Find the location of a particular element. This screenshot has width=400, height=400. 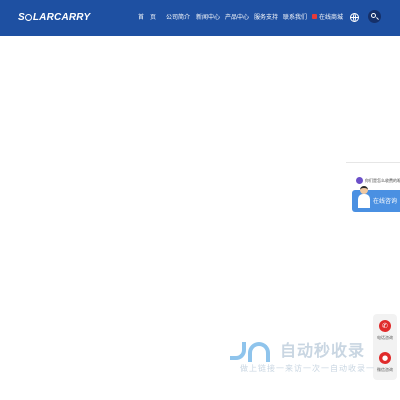

consult-prompt: 你们是怎么收费的呢 is located at coordinates (378, 181).